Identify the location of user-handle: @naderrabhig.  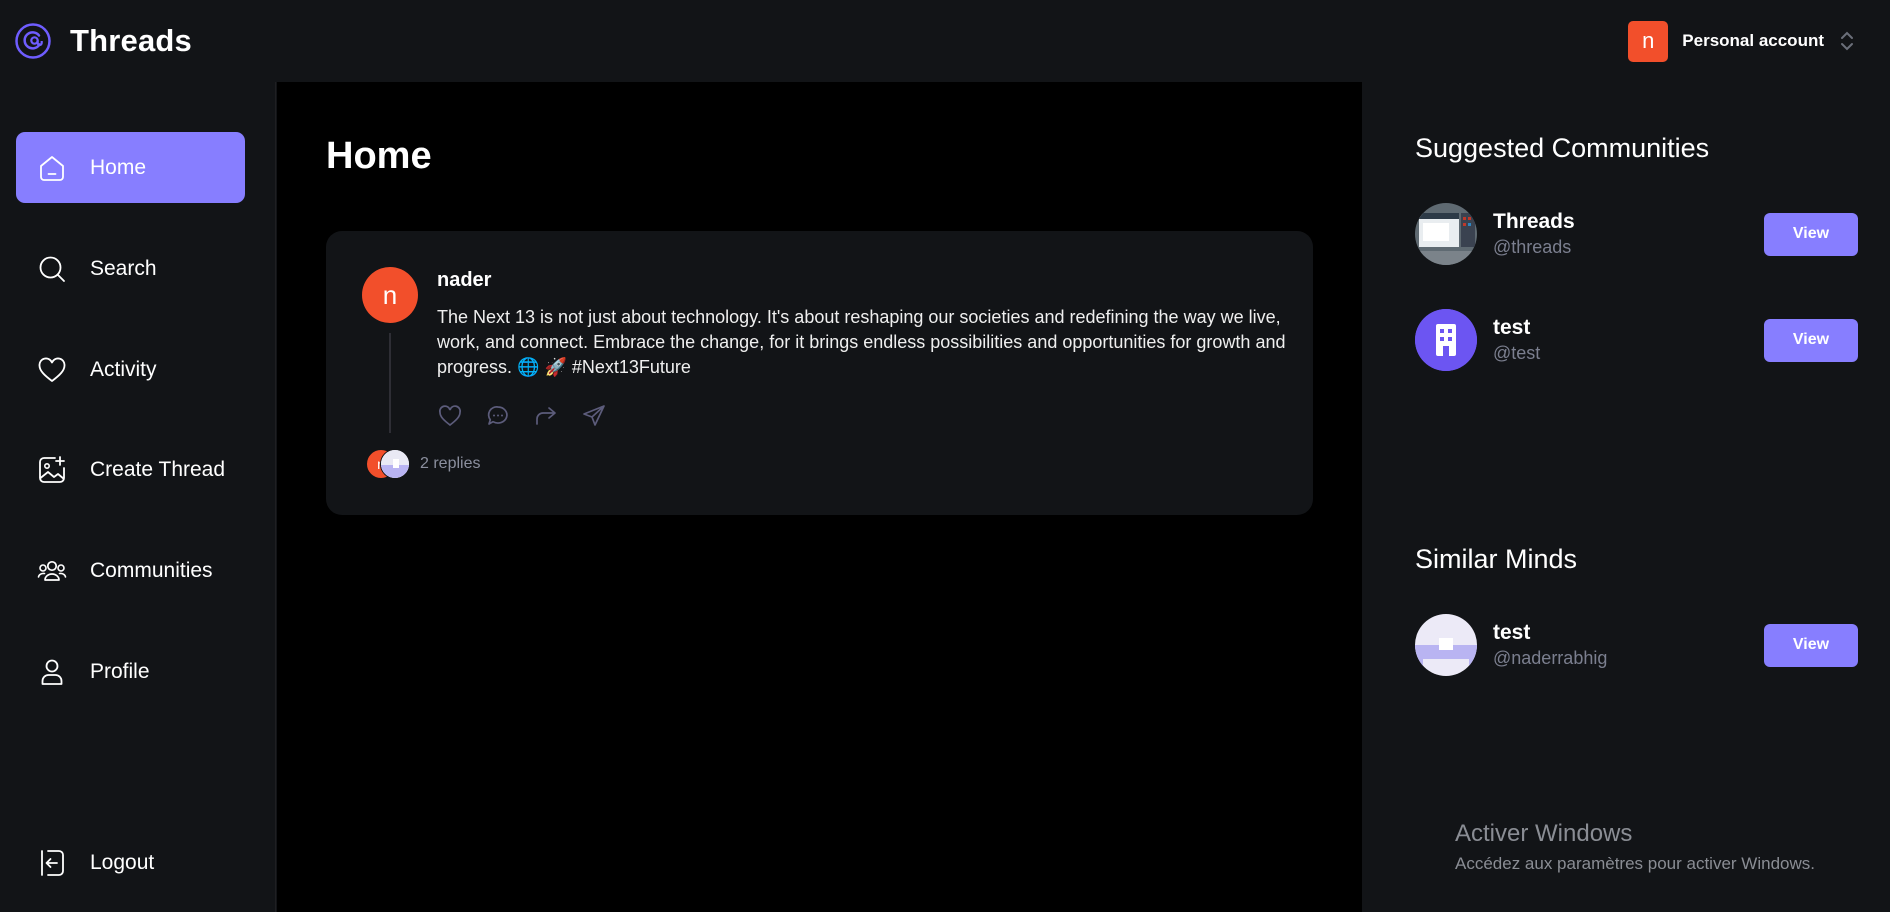
(1550, 658).